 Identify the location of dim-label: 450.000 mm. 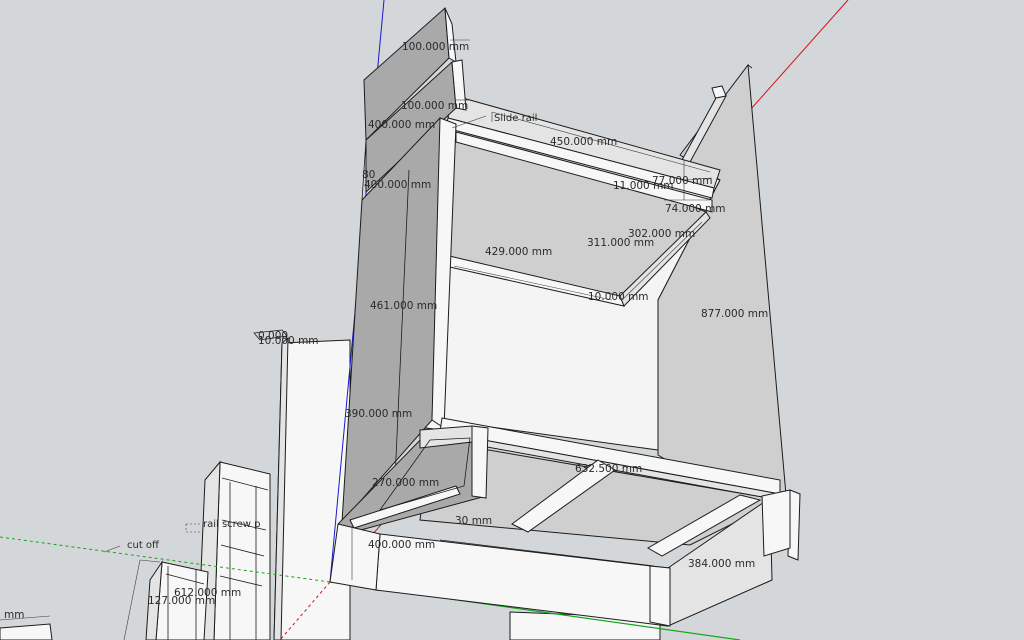
(583, 142).